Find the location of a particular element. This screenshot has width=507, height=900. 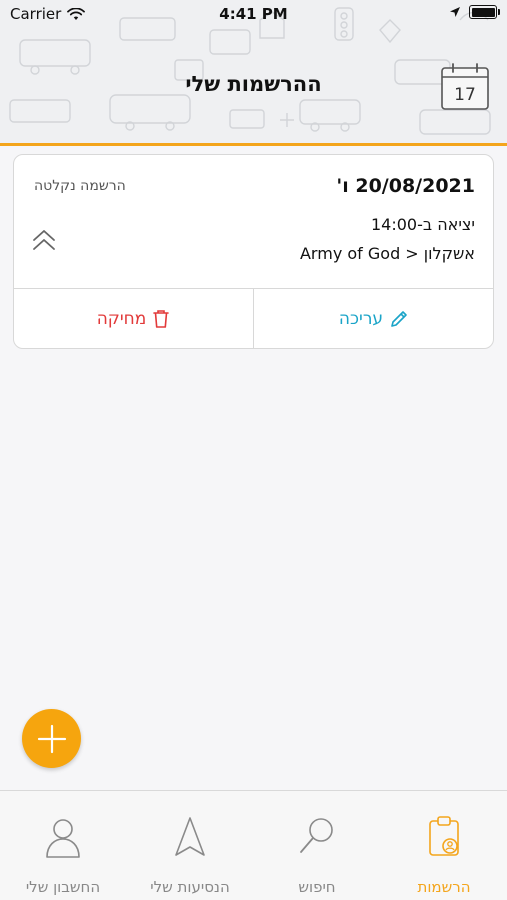

status-time: 4:41 PM is located at coordinates (253, 14).